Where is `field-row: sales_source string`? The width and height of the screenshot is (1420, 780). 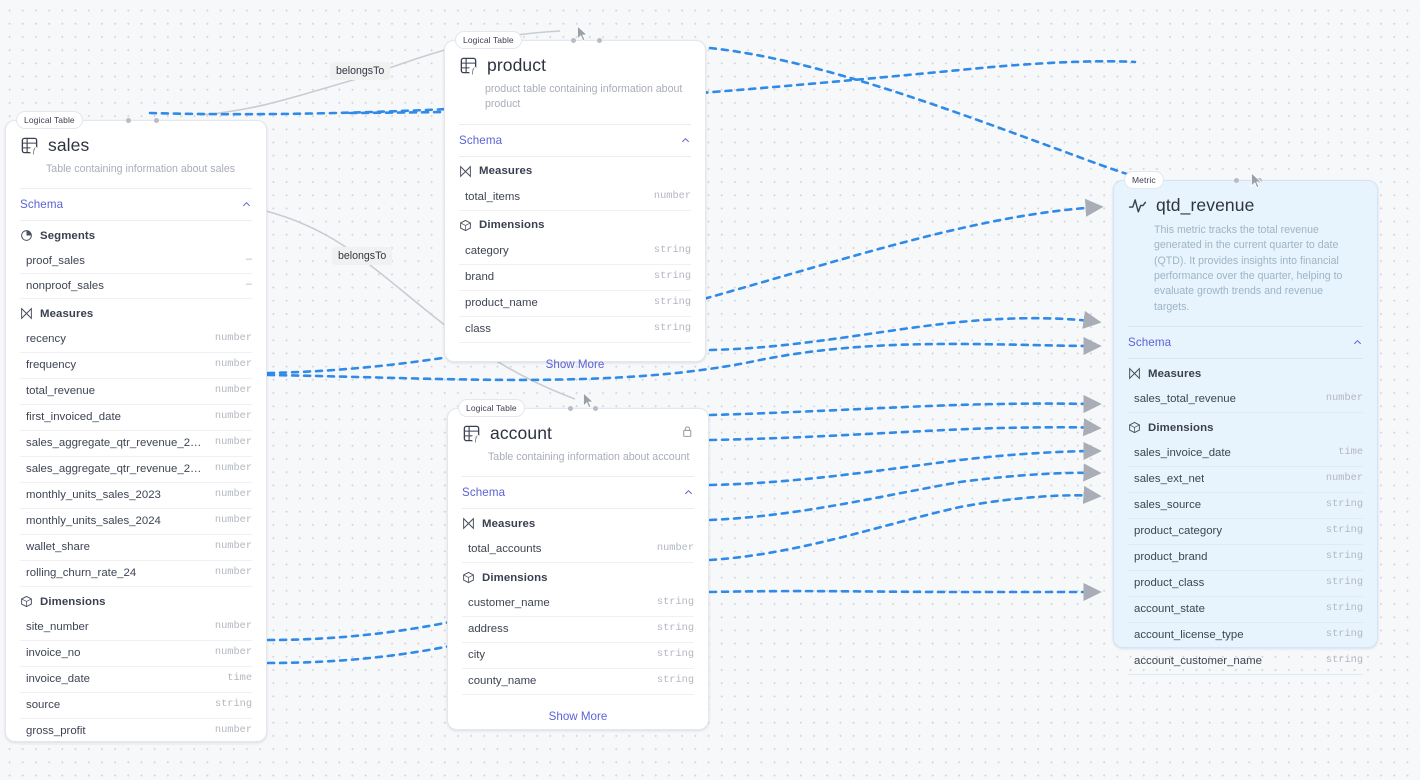
field-row: sales_source string is located at coordinates (1245, 506).